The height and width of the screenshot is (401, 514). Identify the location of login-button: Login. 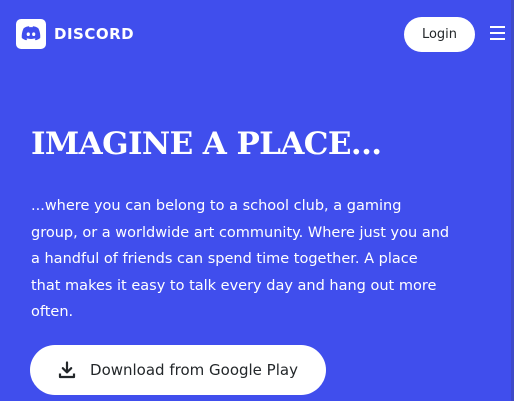
(439, 34).